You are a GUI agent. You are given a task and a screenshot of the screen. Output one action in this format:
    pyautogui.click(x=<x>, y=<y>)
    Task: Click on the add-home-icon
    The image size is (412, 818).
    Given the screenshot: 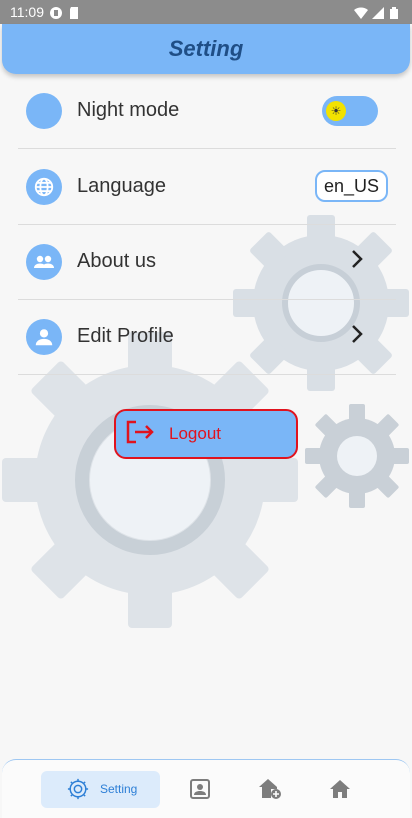 What is the action you would take?
    pyautogui.click(x=270, y=789)
    